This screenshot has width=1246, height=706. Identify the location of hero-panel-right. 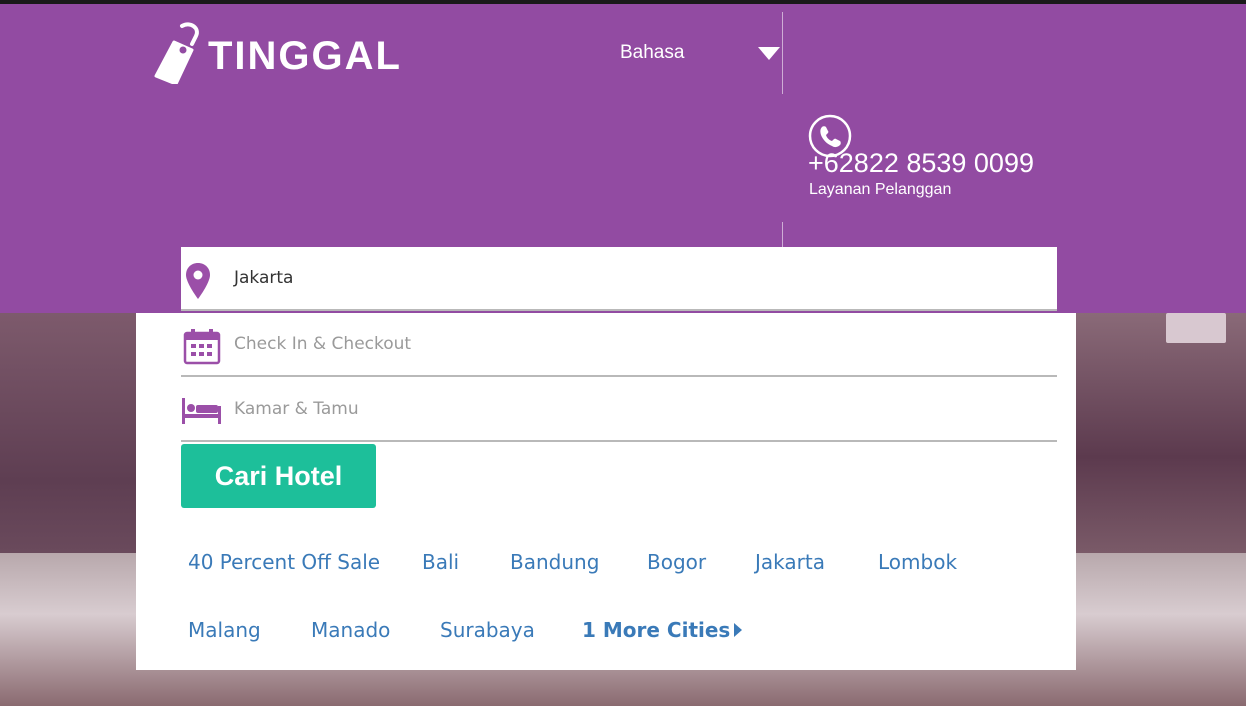
(1161, 433).